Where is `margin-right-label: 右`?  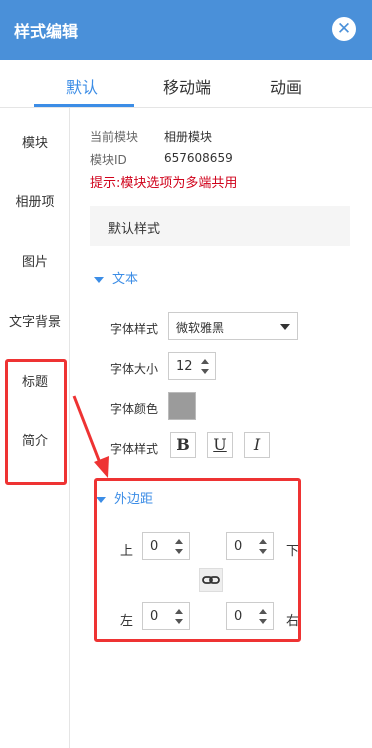 margin-right-label: 右 is located at coordinates (293, 621).